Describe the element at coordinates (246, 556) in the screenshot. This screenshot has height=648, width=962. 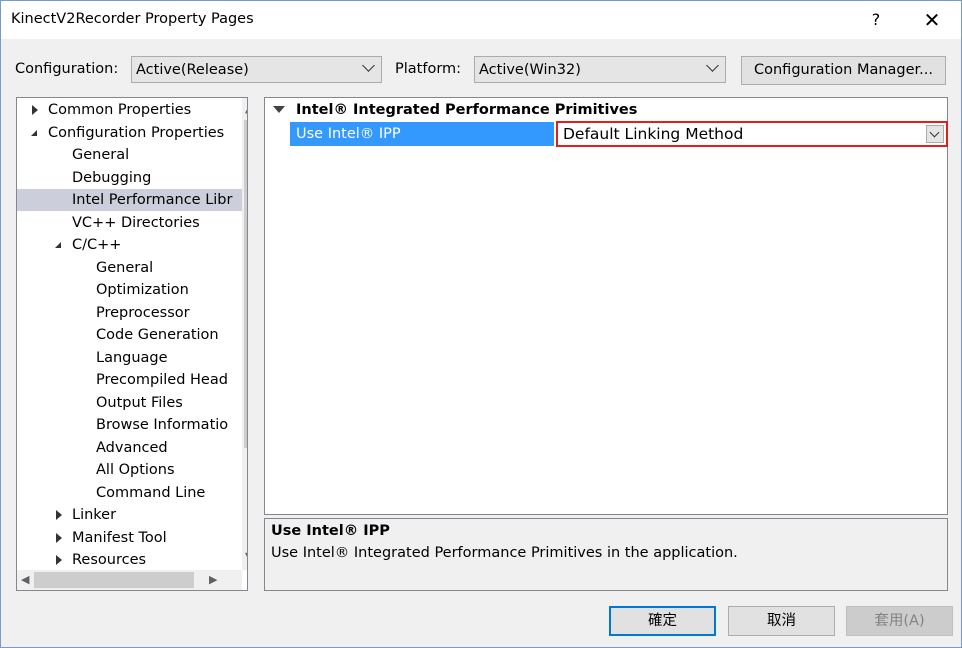
I see `scroll-down-icon: ▼` at that location.